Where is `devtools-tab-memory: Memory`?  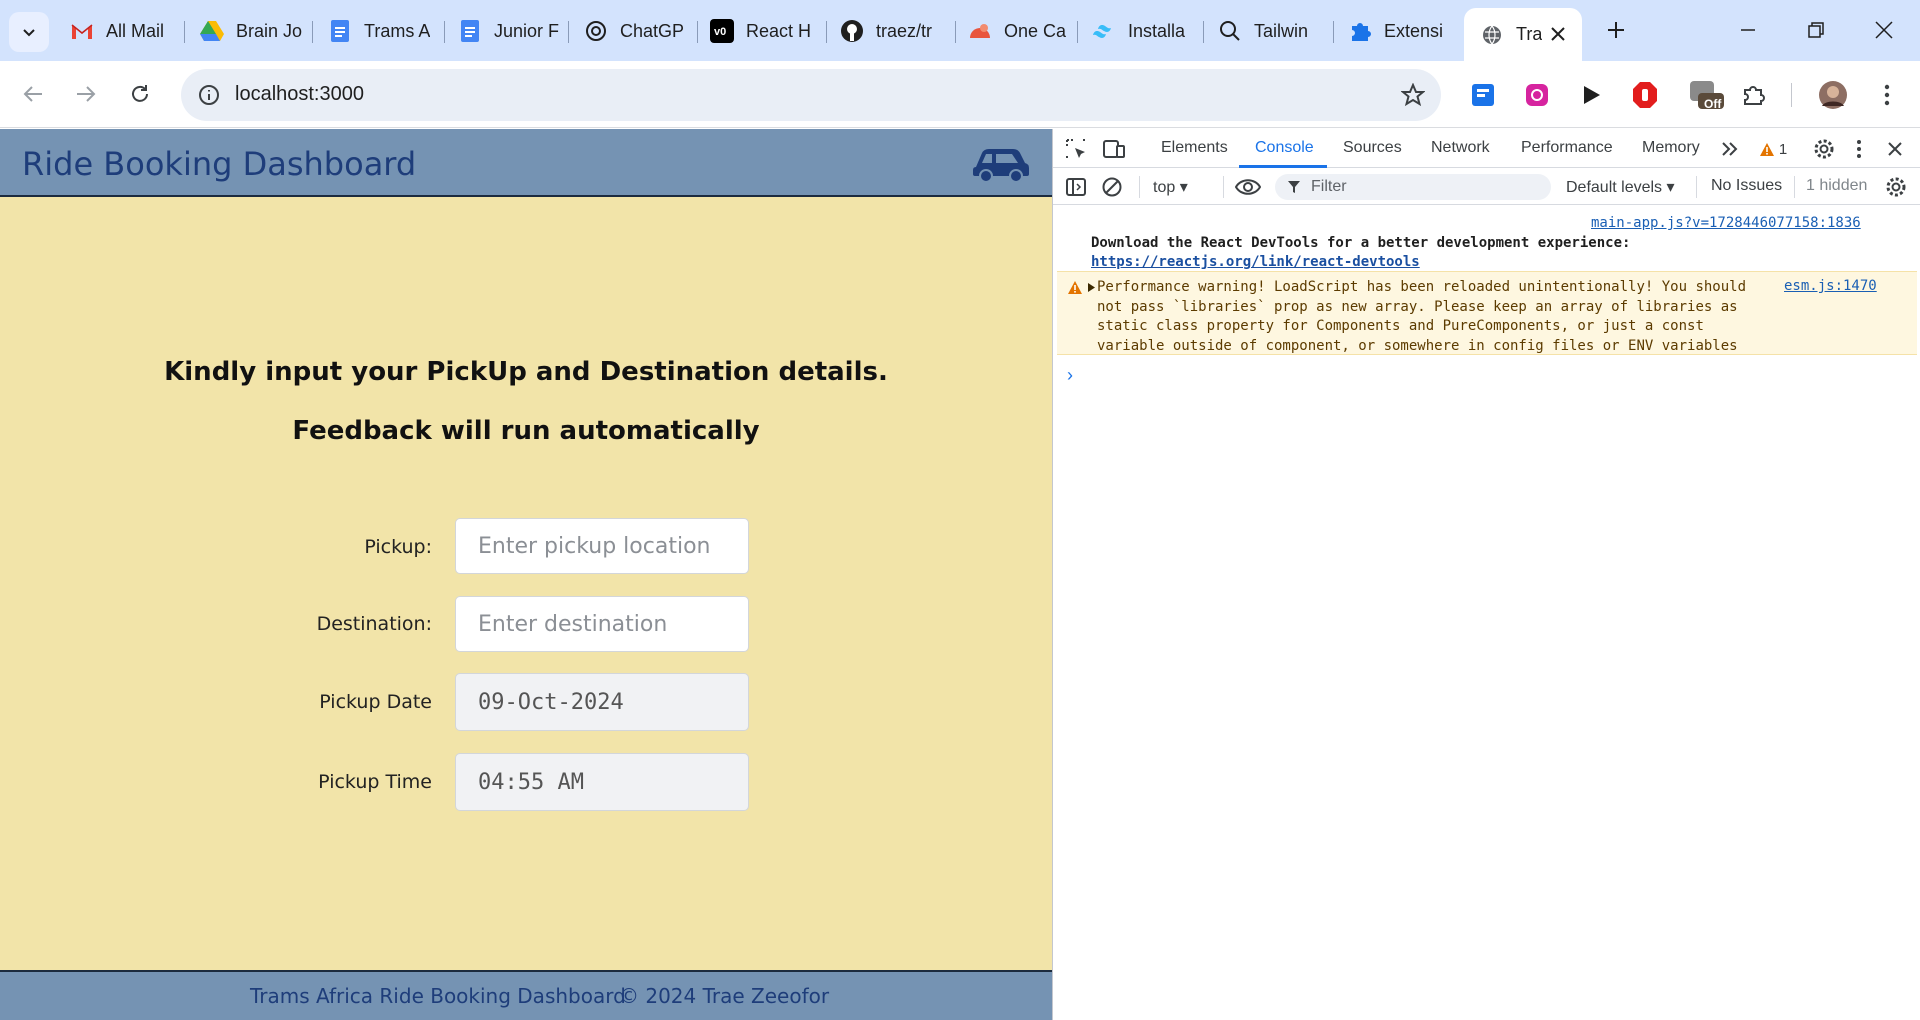 devtools-tab-memory: Memory is located at coordinates (1671, 148).